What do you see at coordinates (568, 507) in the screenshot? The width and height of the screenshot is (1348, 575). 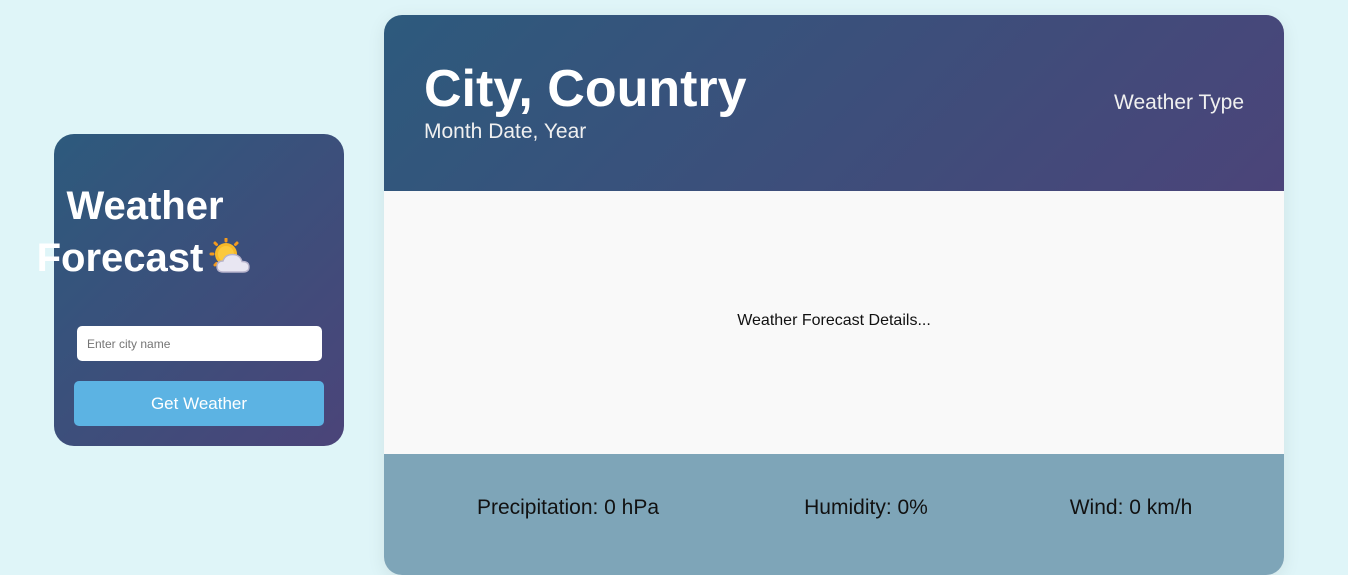 I see `precipitation-stat: Precipitation: 0 hPa` at bounding box center [568, 507].